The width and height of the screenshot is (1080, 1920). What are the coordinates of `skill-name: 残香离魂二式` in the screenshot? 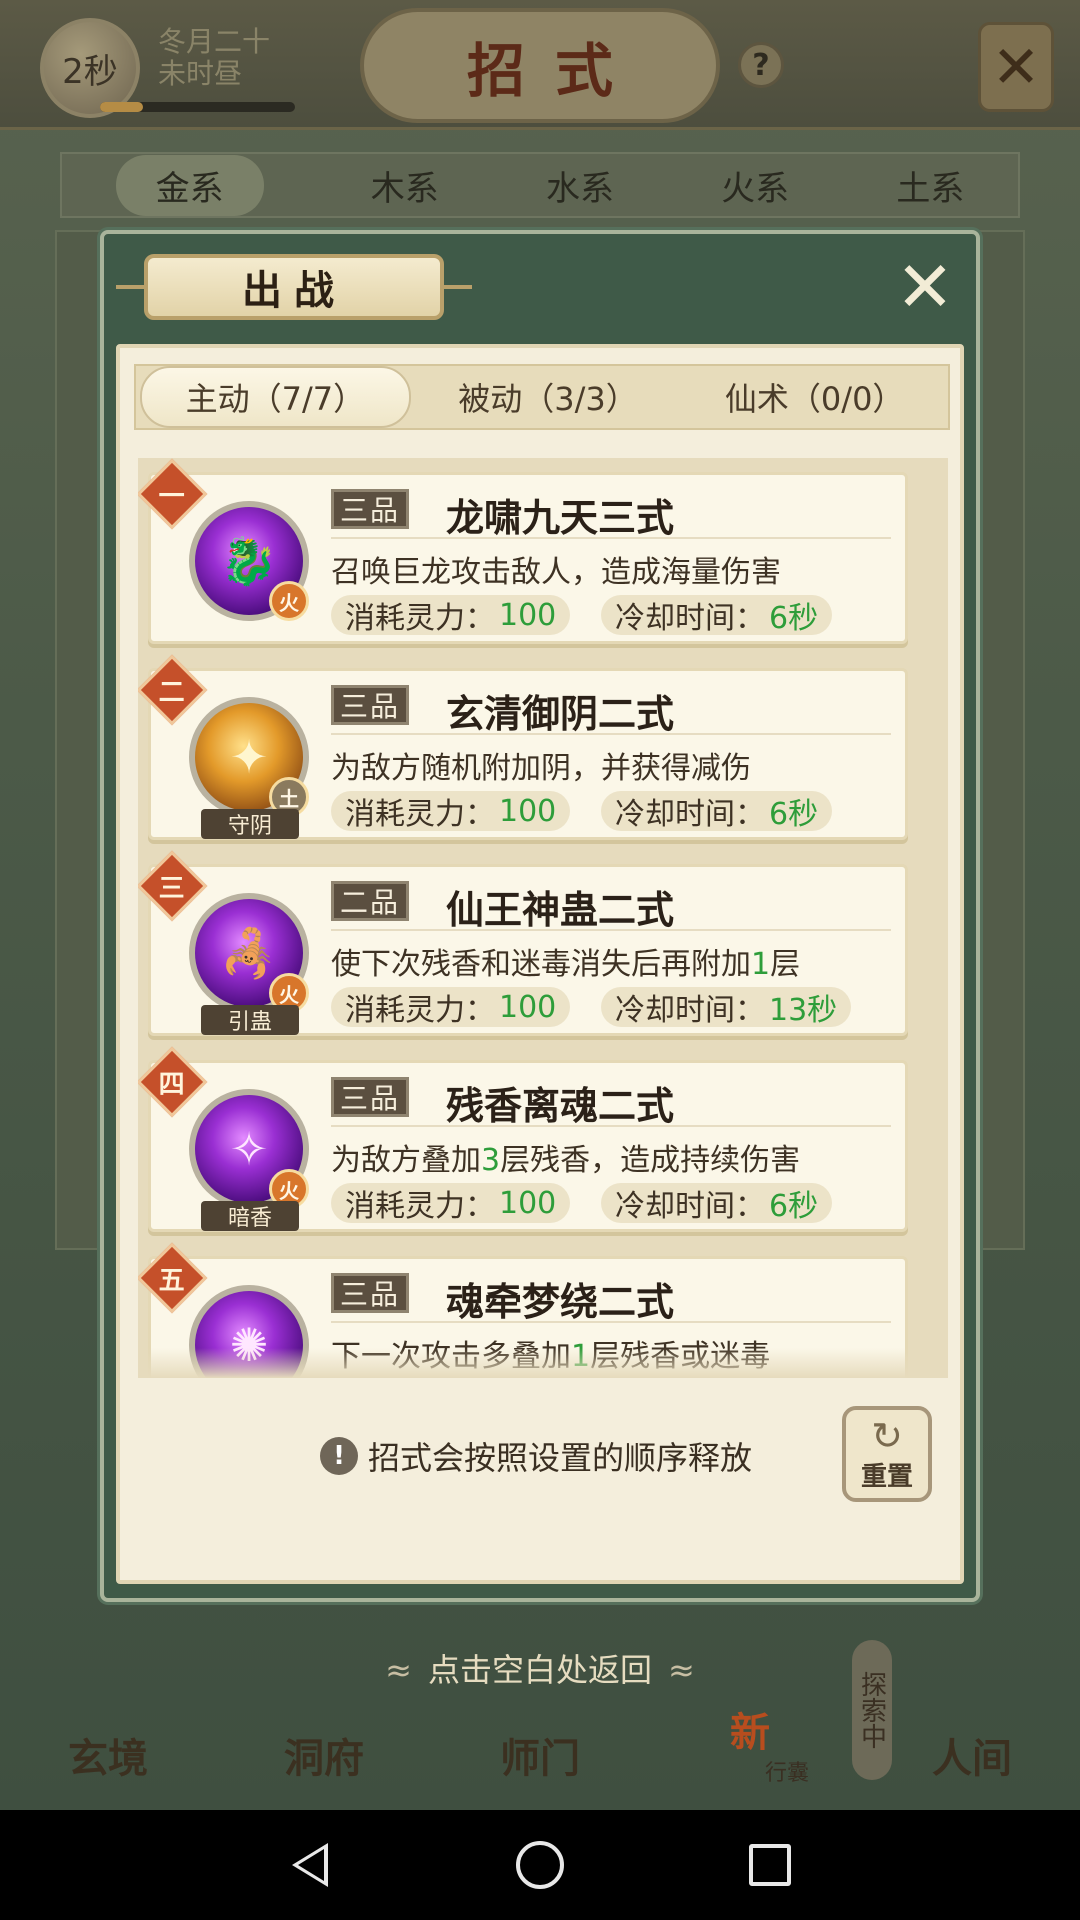 It's located at (560, 1106).